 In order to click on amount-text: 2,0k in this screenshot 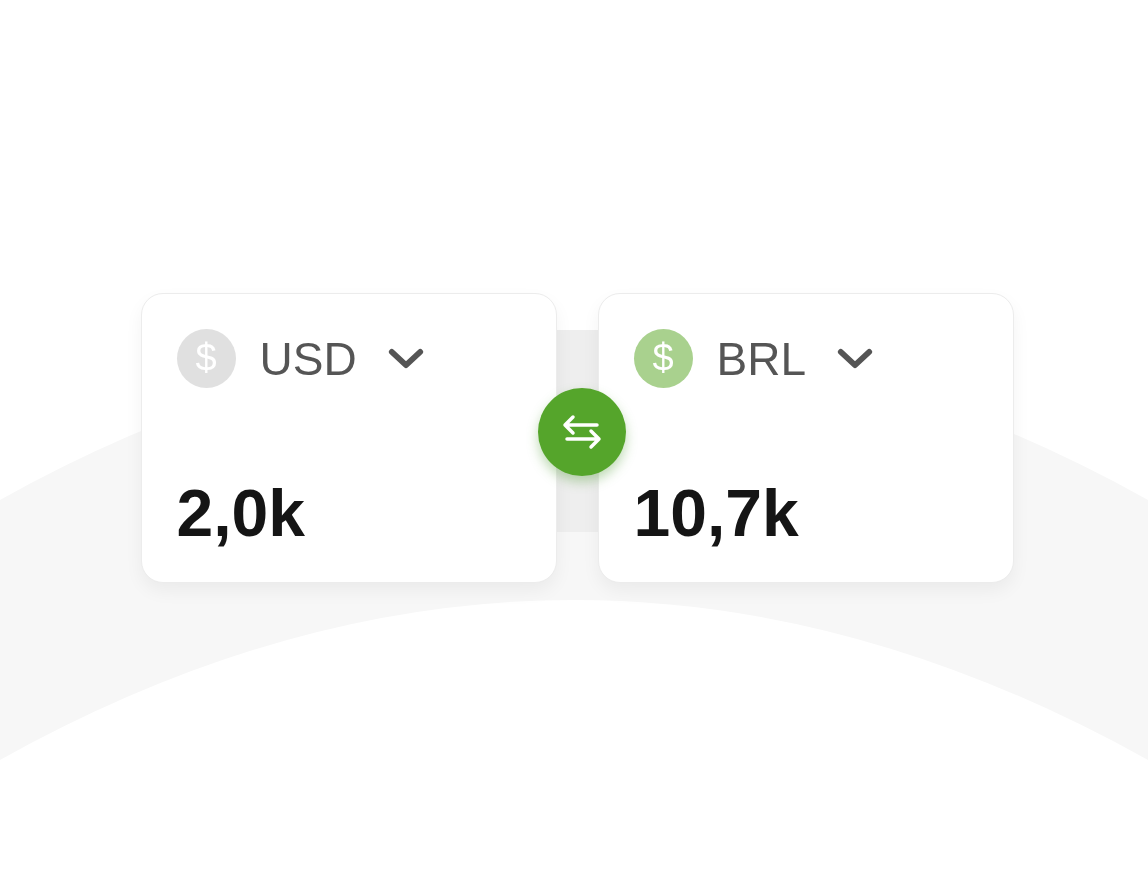, I will do `click(241, 513)`.